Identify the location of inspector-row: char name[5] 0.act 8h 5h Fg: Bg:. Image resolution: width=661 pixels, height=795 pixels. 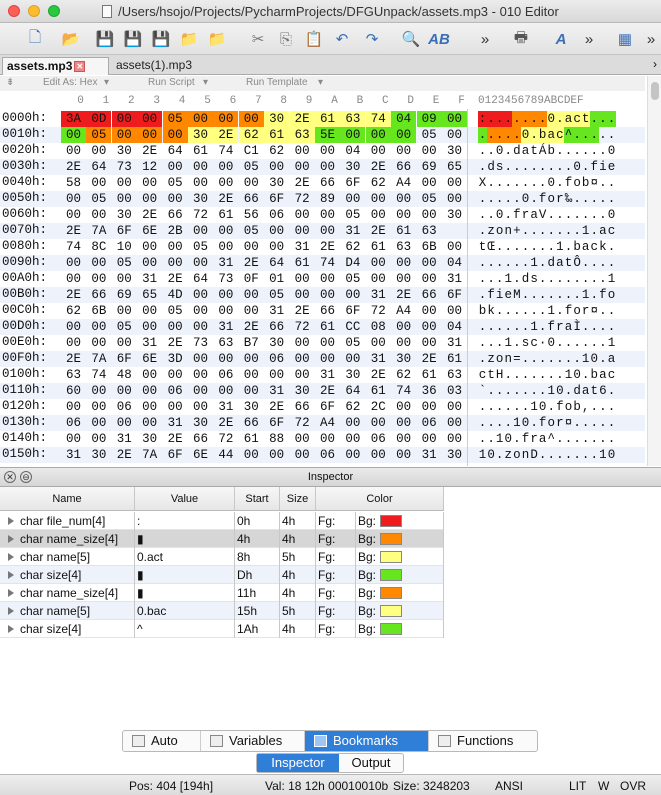
(222, 557).